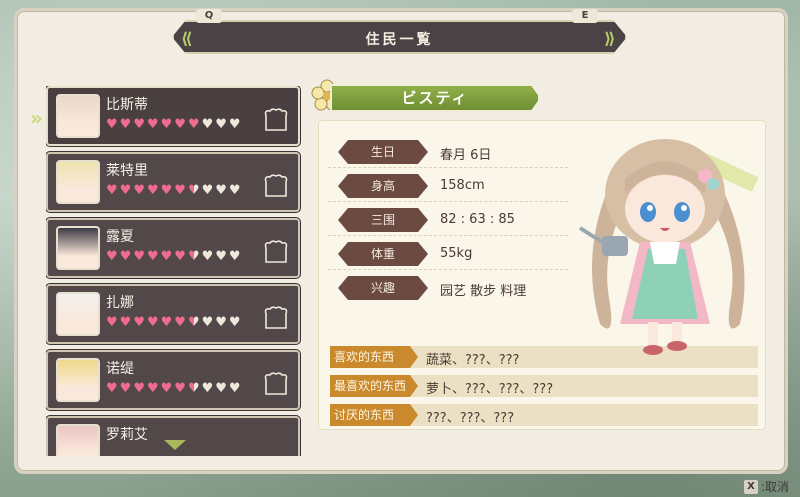 The height and width of the screenshot is (497, 800). I want to click on pref-label: 最喜欢的东西, so click(374, 386).